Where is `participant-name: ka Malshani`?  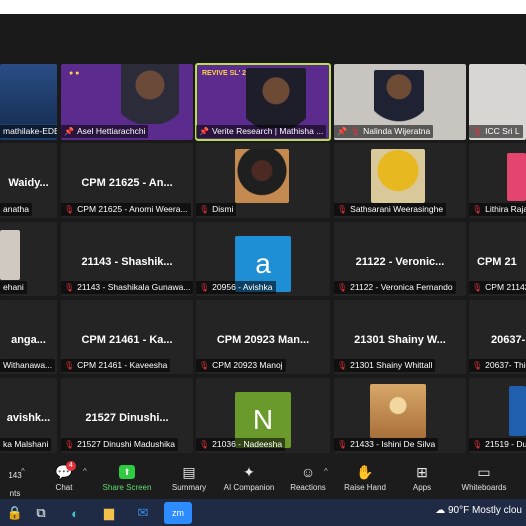
participant-name: ka Malshani is located at coordinates (26, 444).